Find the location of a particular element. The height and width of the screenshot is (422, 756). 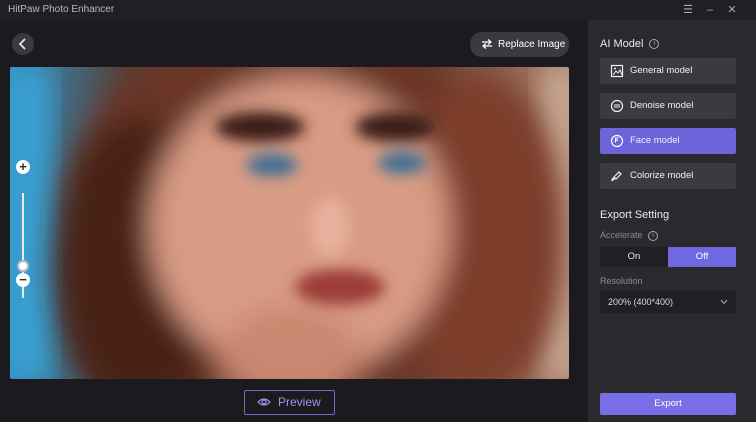

replace-image-button: Replace Image is located at coordinates (519, 44).